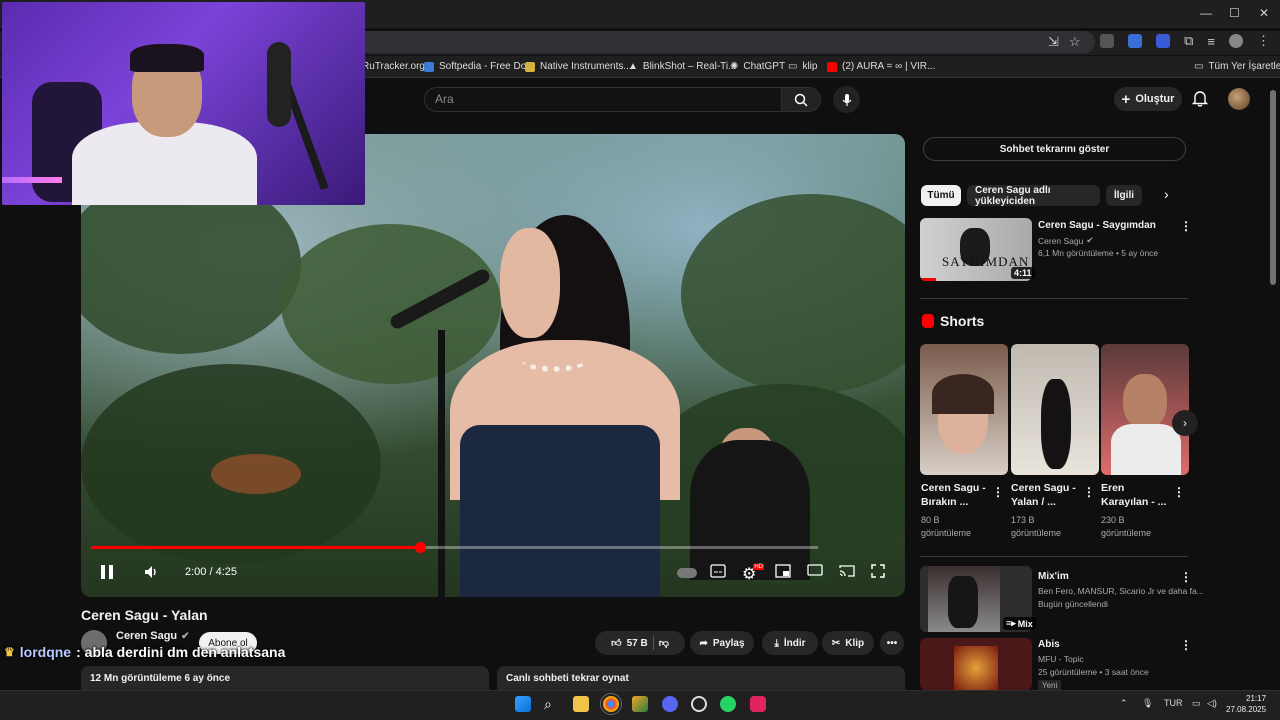  I want to click on maximize-button: ☐, so click(1234, 13).